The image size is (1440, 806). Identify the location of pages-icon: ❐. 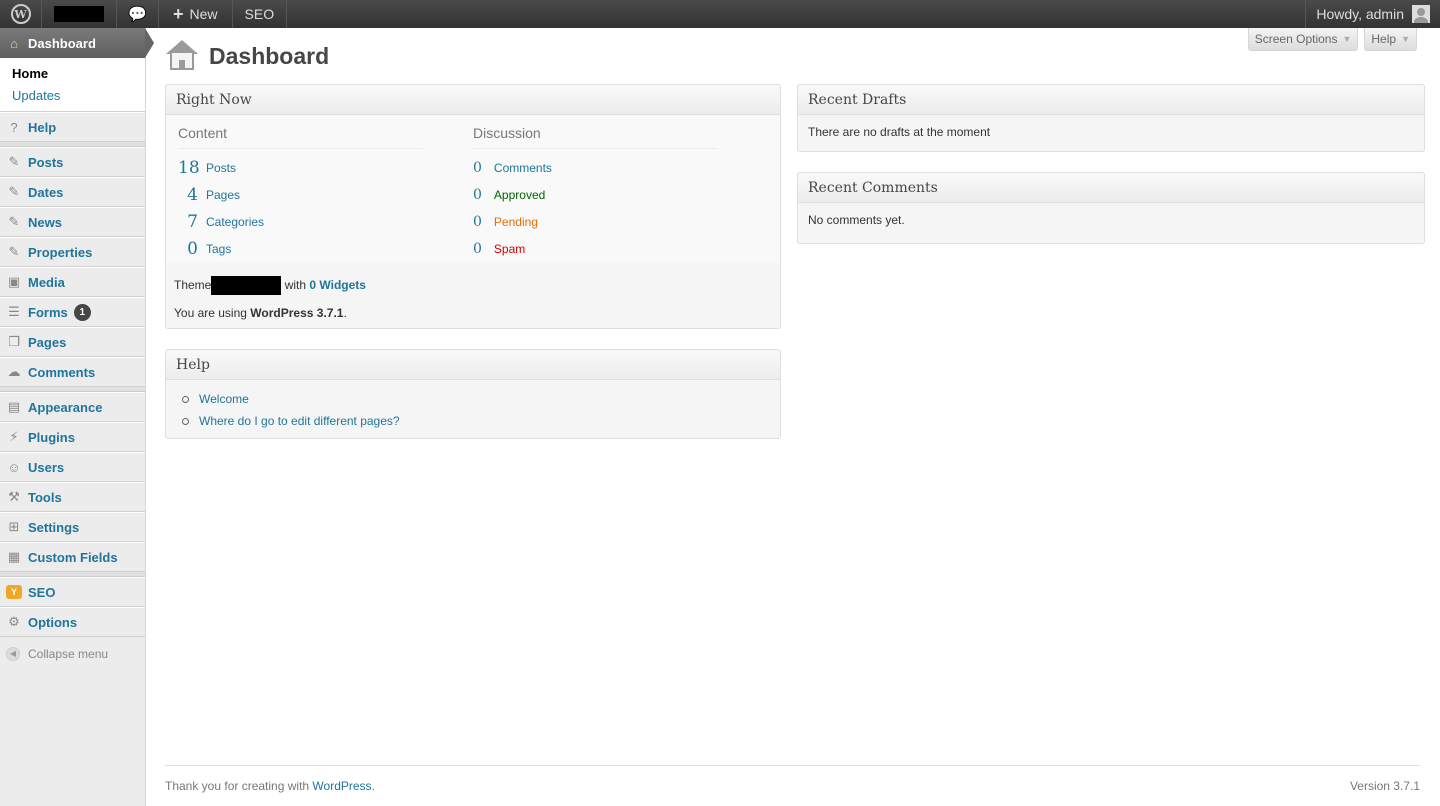
(14, 341).